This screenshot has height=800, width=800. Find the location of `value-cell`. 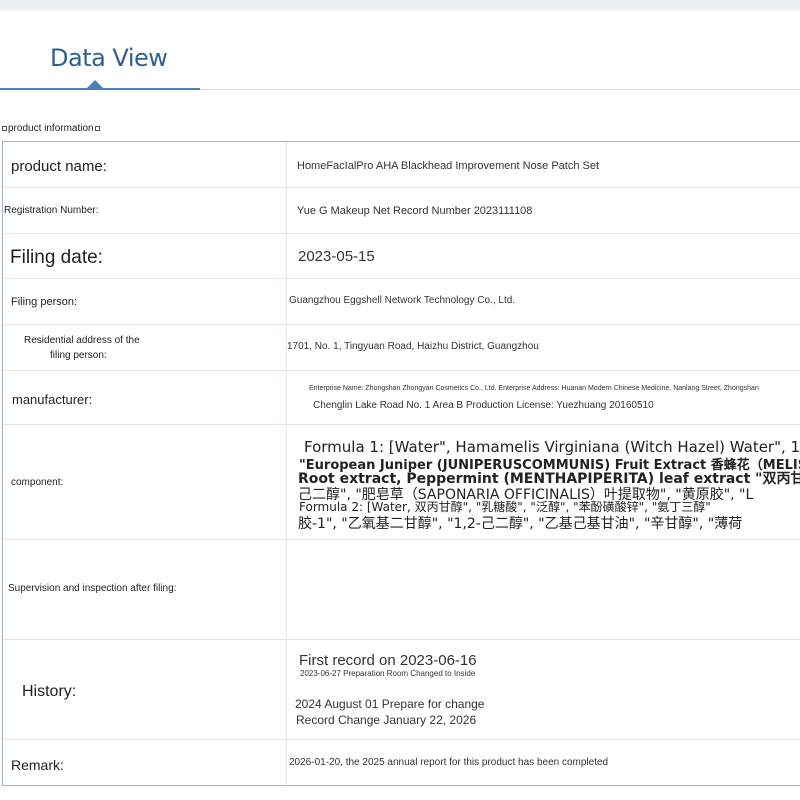

value-cell is located at coordinates (543, 589).